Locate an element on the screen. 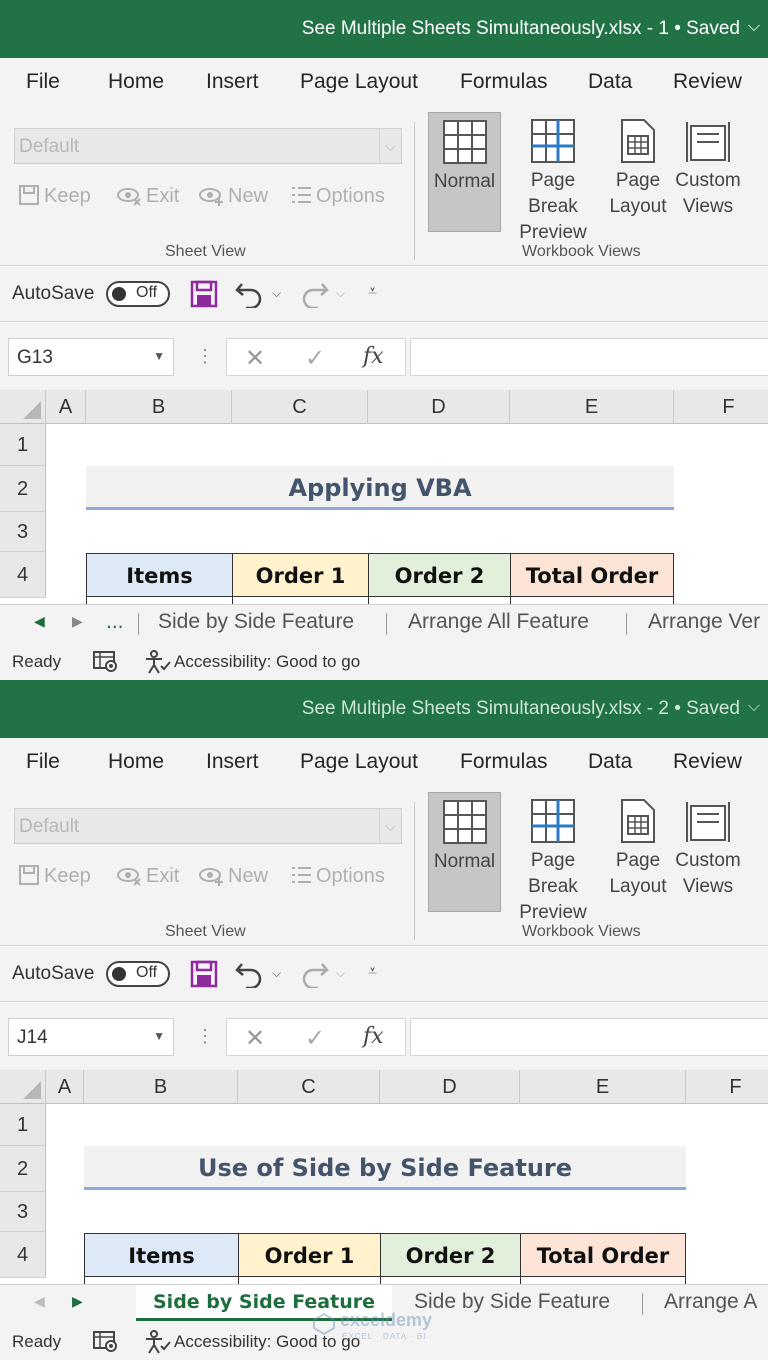 The height and width of the screenshot is (1364, 768). eye-plus-icon is located at coordinates (211, 197).